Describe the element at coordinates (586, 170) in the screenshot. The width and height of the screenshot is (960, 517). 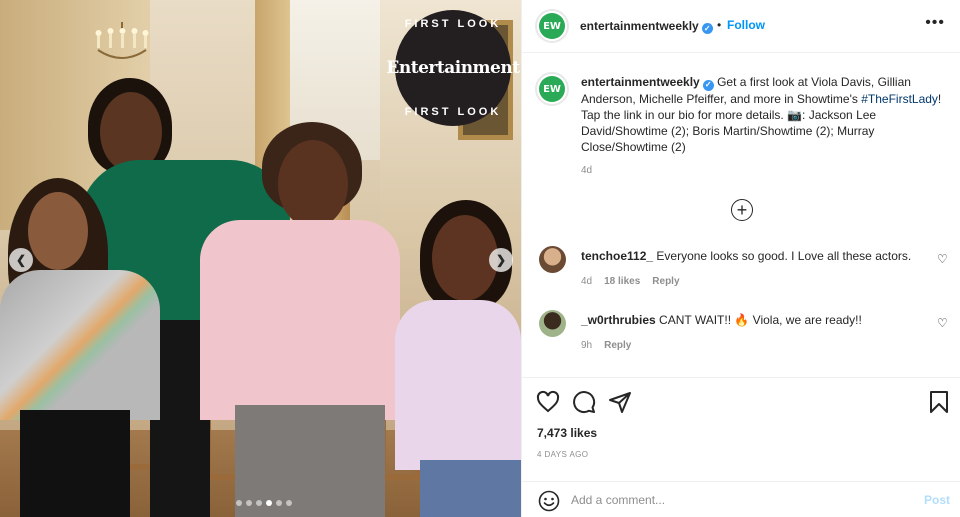
I see `caption-time: 4d` at that location.